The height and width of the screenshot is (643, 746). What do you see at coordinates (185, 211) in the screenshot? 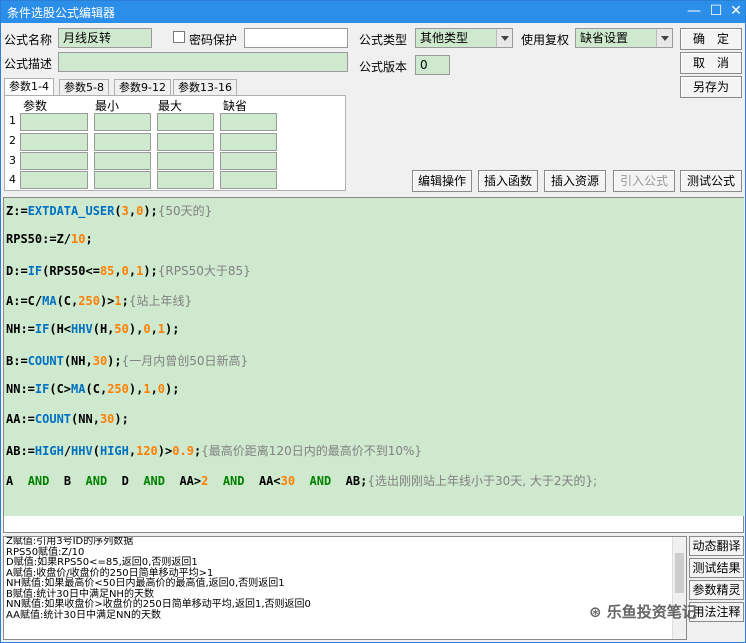
I see `code-token: {50天的}` at bounding box center [185, 211].